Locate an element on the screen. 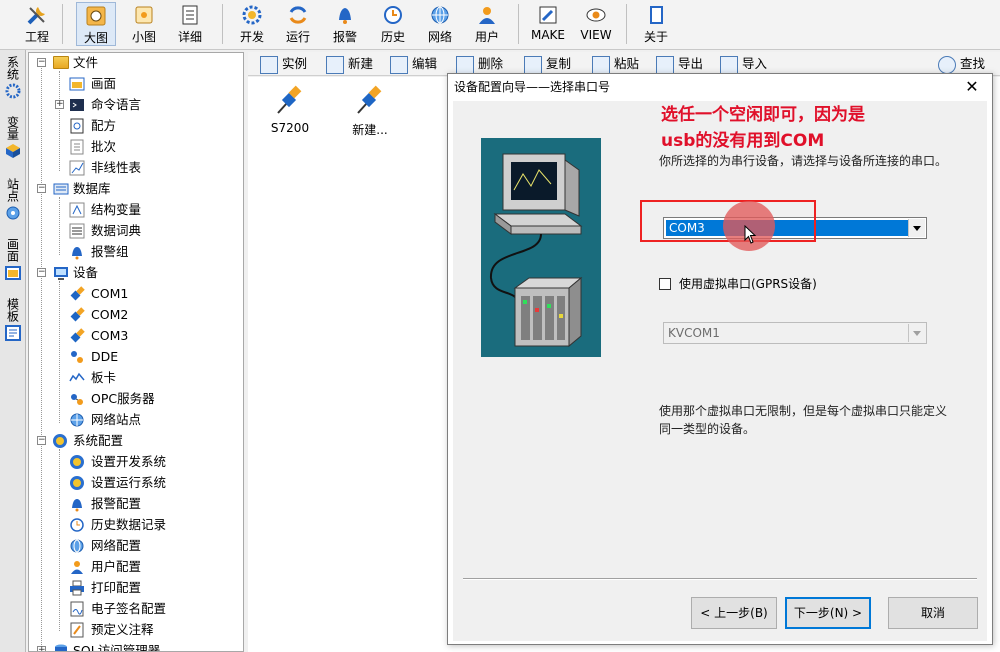 This screenshot has width=1000, height=652. chart-table-icon is located at coordinates (77, 168).